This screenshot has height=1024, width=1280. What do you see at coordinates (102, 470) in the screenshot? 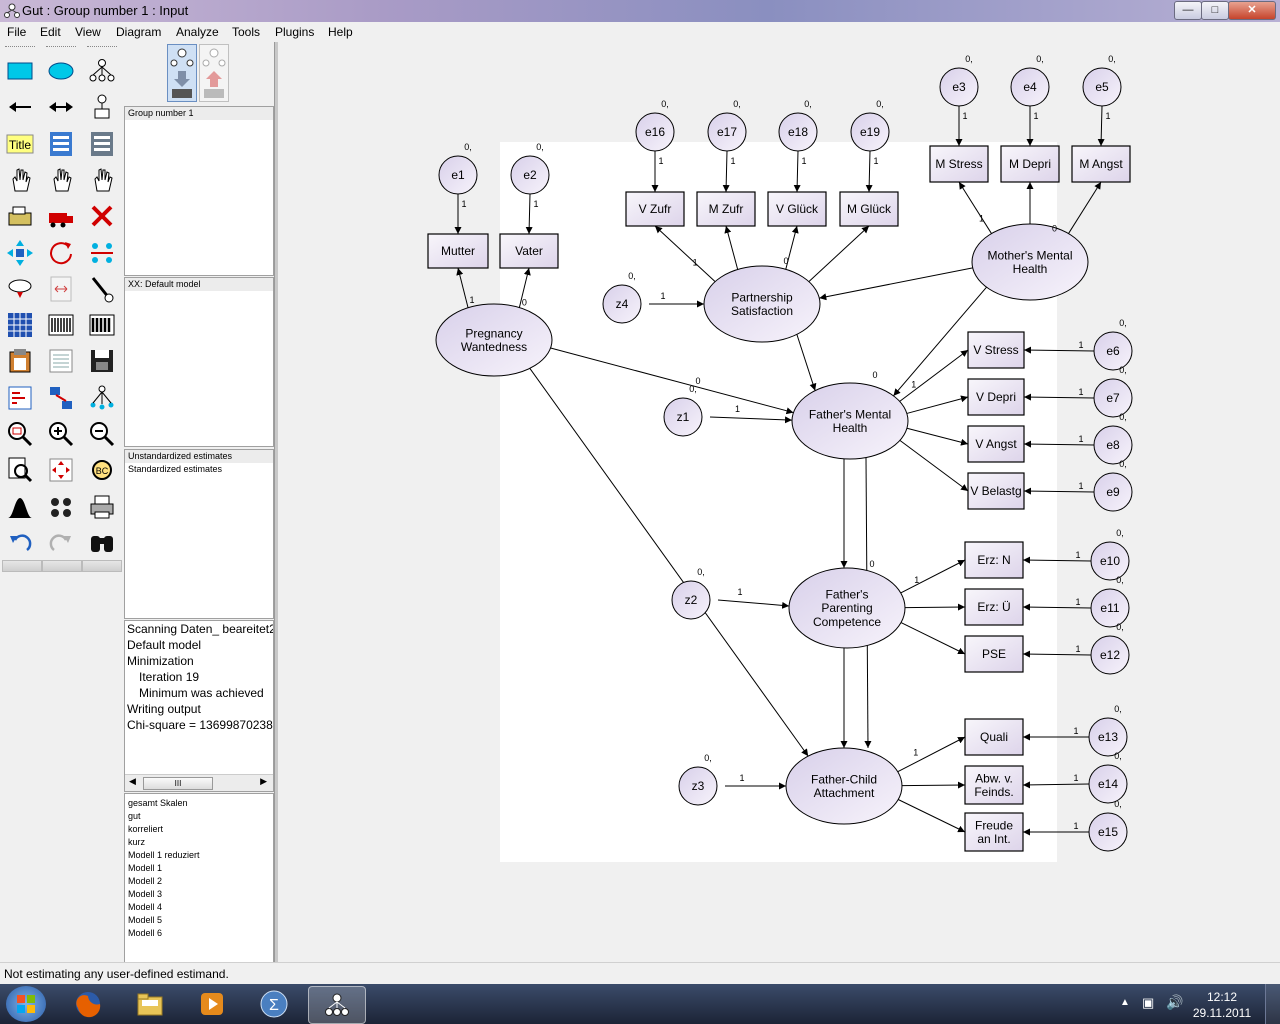
I see `loupe-tool: BC` at bounding box center [102, 470].